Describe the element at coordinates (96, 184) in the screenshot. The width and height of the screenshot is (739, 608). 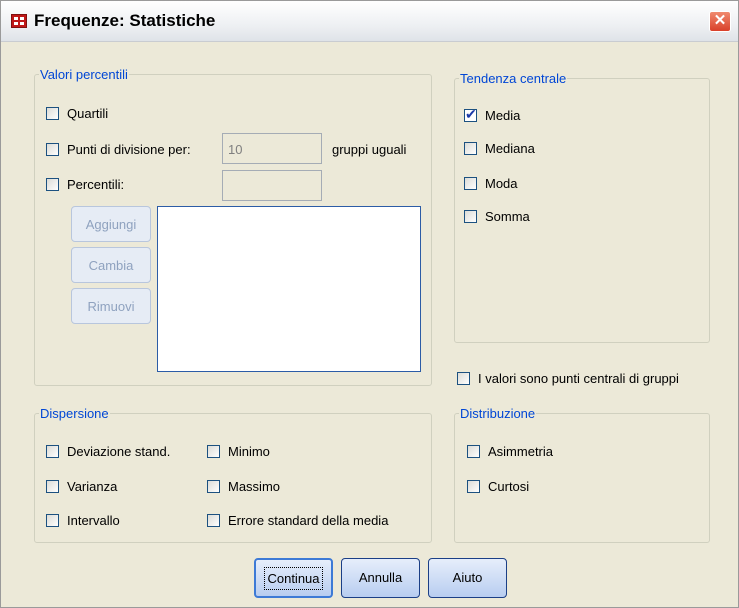
I see `percentiles-label: Percentili:` at that location.